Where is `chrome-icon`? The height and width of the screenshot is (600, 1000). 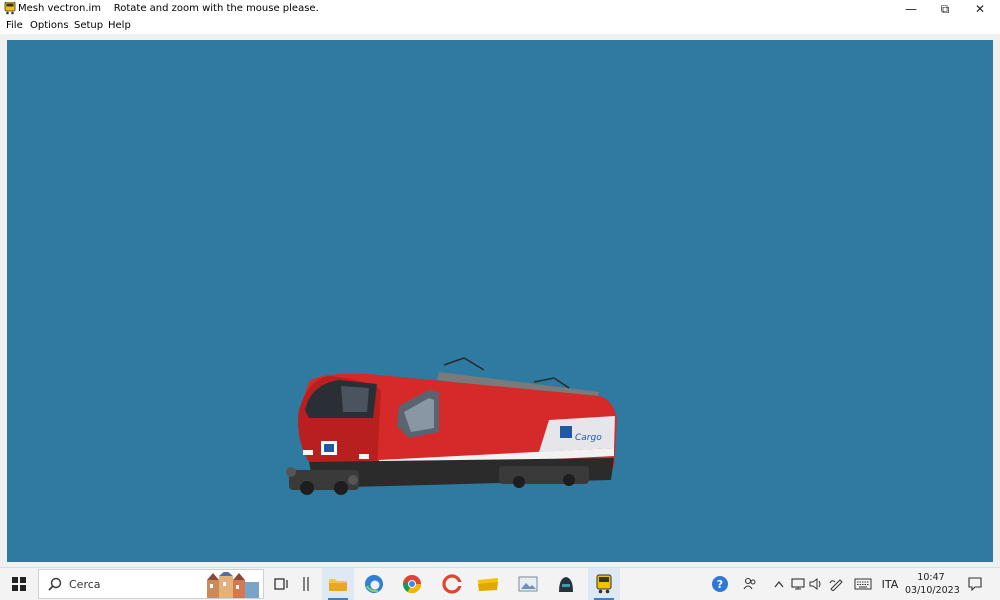
chrome-icon is located at coordinates (412, 584).